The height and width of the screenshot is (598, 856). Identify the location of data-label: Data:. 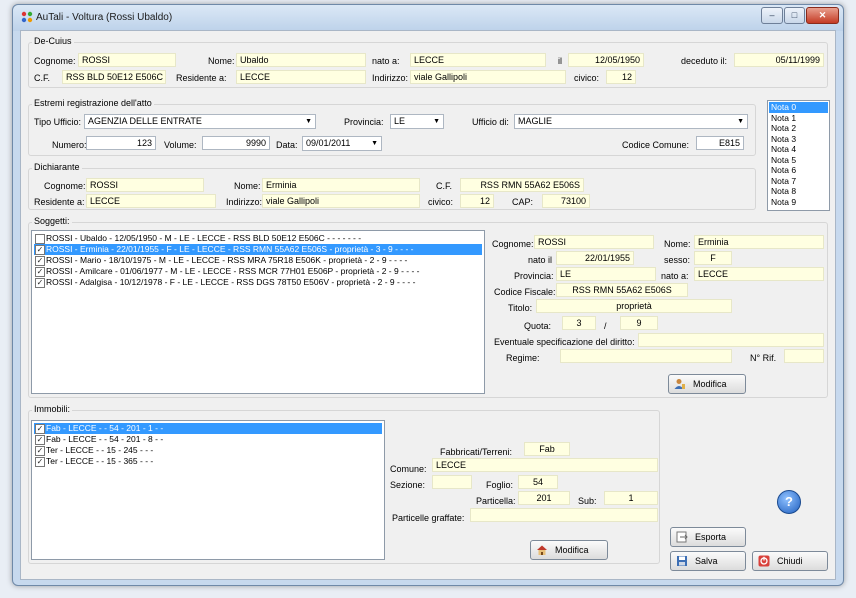
(287, 145).